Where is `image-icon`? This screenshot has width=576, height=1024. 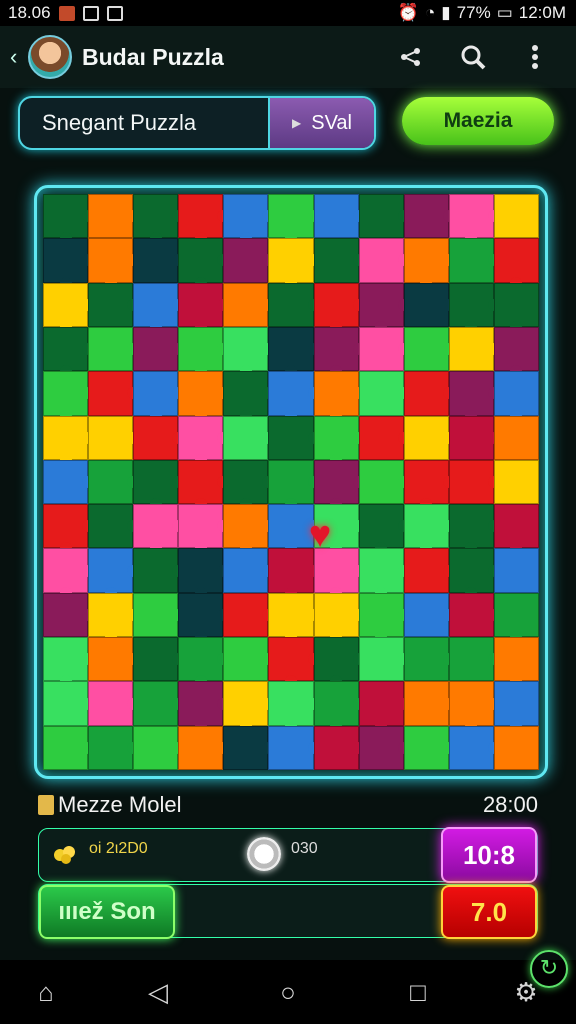
image-icon is located at coordinates (90, 13).